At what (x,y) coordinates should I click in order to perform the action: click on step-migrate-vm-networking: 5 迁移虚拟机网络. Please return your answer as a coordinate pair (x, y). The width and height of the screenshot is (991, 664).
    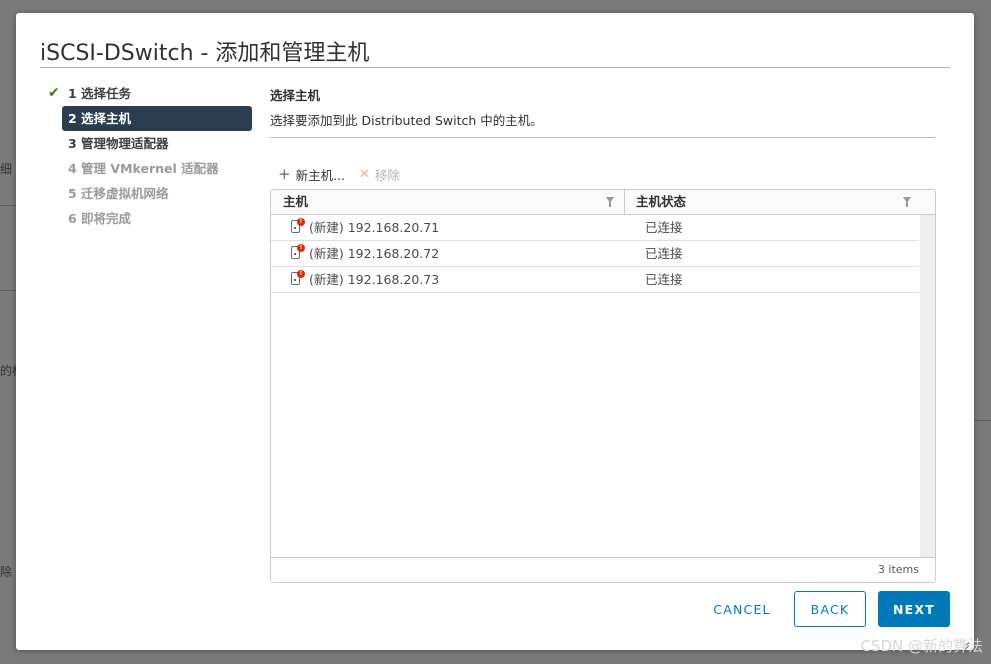
    Looking at the image, I should click on (150, 193).